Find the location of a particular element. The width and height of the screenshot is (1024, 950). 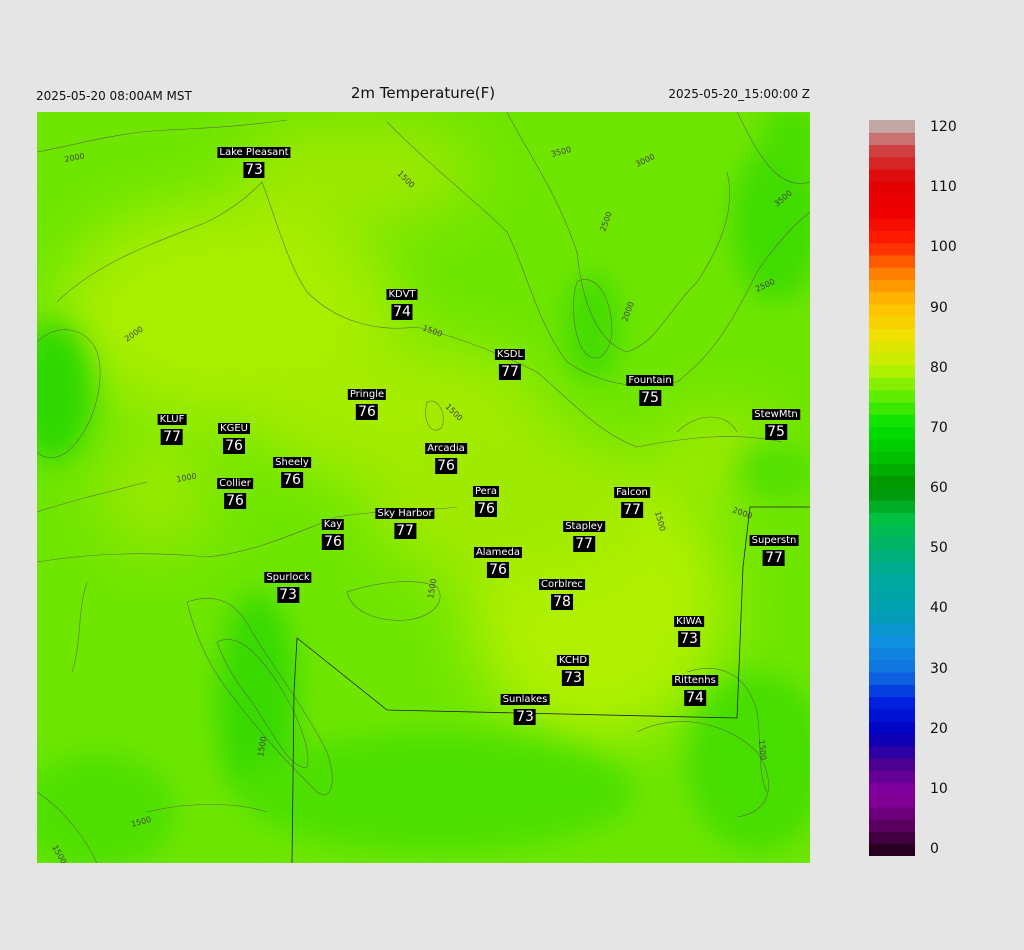

station-marker: KGEU 76 is located at coordinates (234, 435).